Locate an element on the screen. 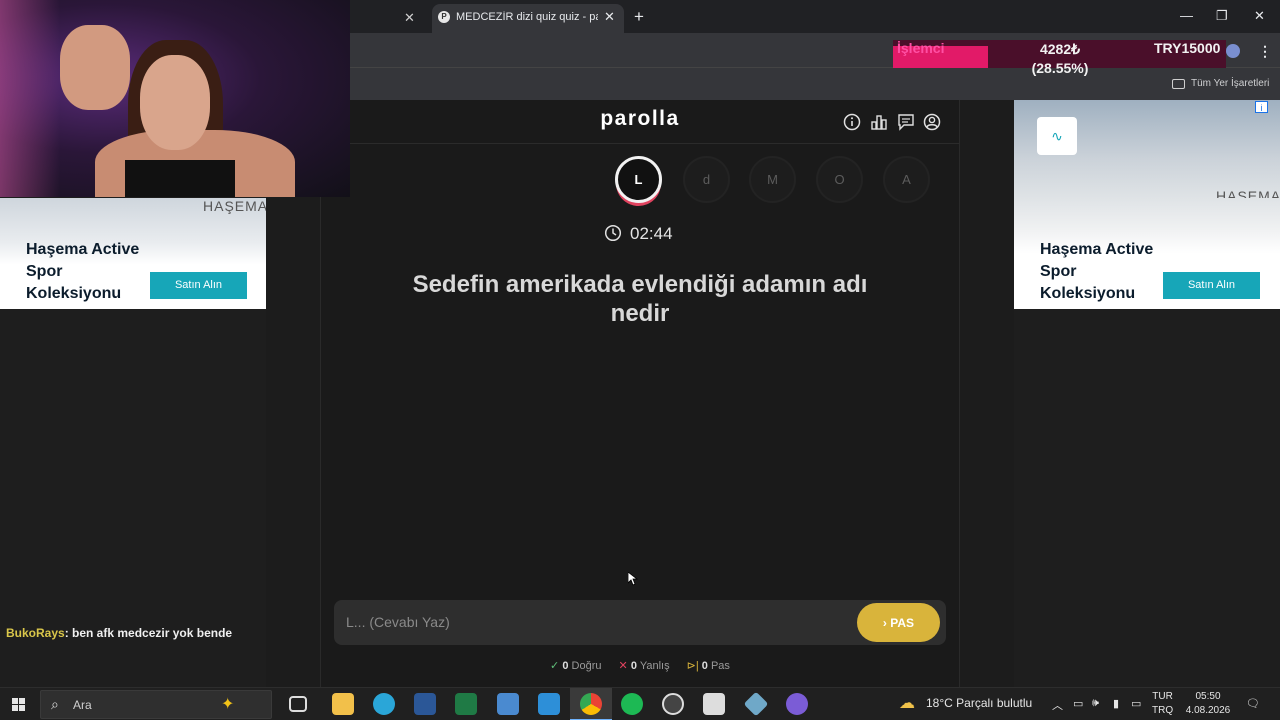 This screenshot has width=1280, height=720. new-tab-icon: + is located at coordinates (639, 17).